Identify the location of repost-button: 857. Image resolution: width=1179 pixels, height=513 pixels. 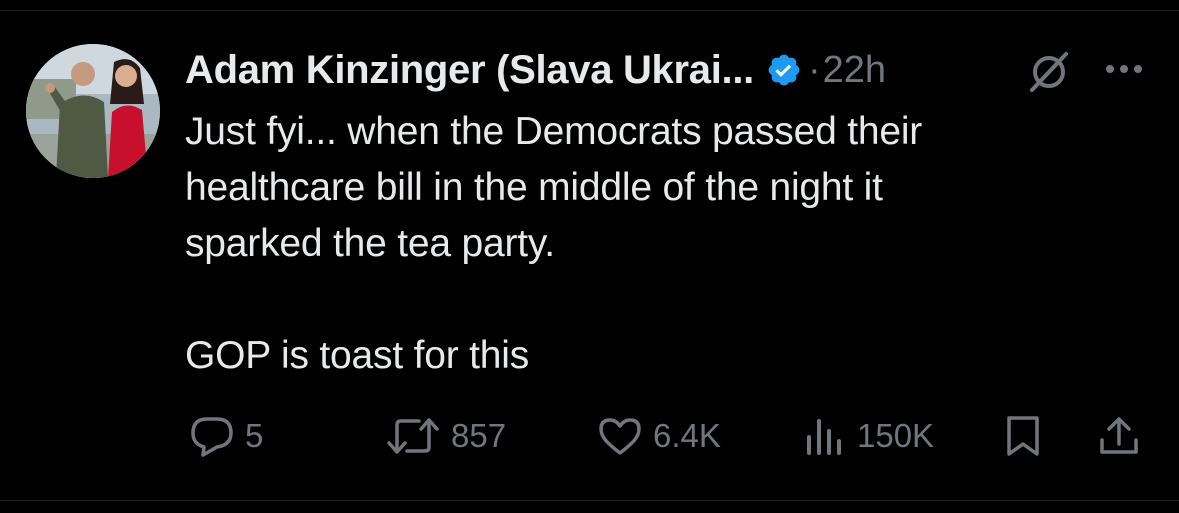
(445, 436).